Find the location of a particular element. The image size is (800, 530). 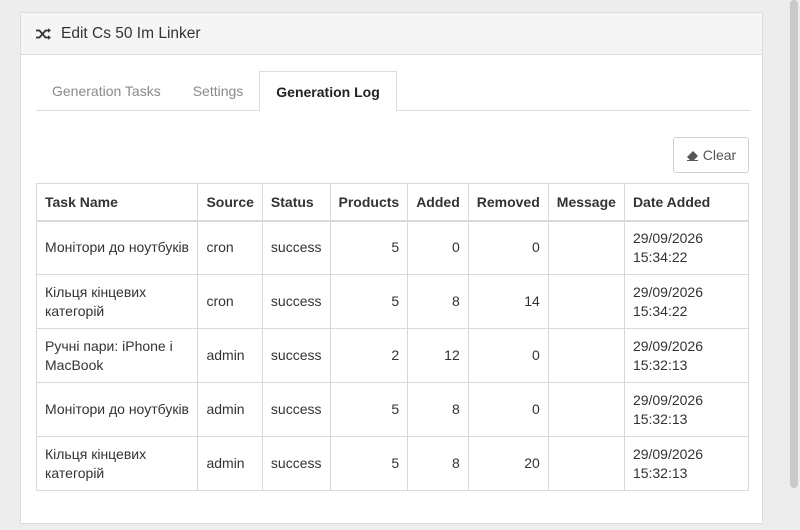

cell-products: 2 is located at coordinates (369, 355).